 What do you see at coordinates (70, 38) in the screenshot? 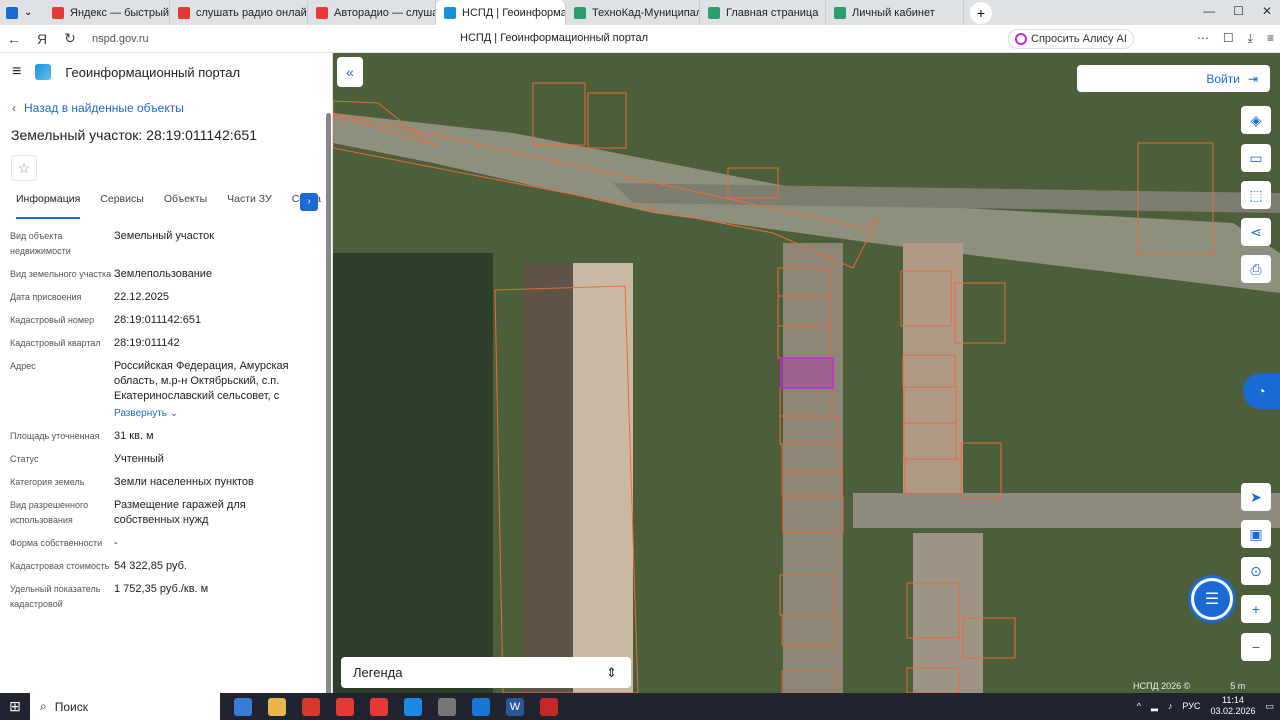
I see `reload-icon: ↻` at bounding box center [70, 38].